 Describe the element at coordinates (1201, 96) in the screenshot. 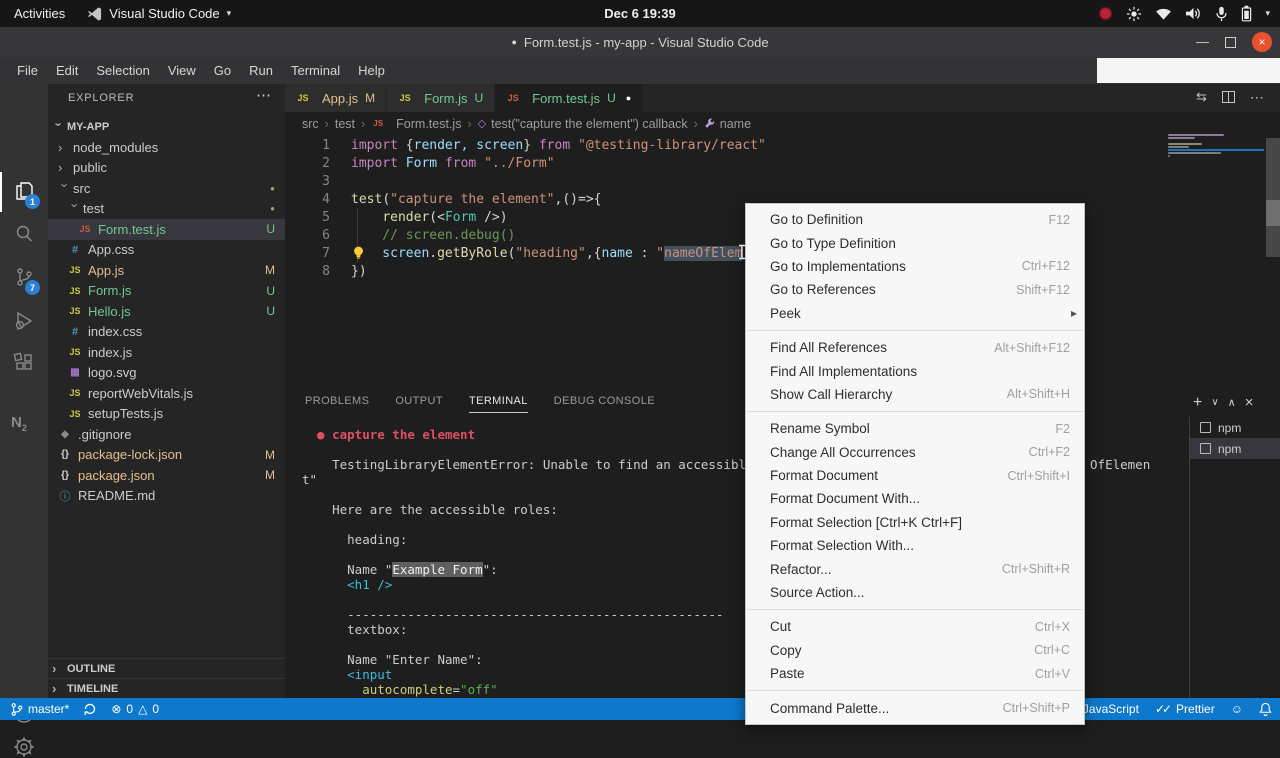

I see `open-changes-icon: ⇆` at that location.